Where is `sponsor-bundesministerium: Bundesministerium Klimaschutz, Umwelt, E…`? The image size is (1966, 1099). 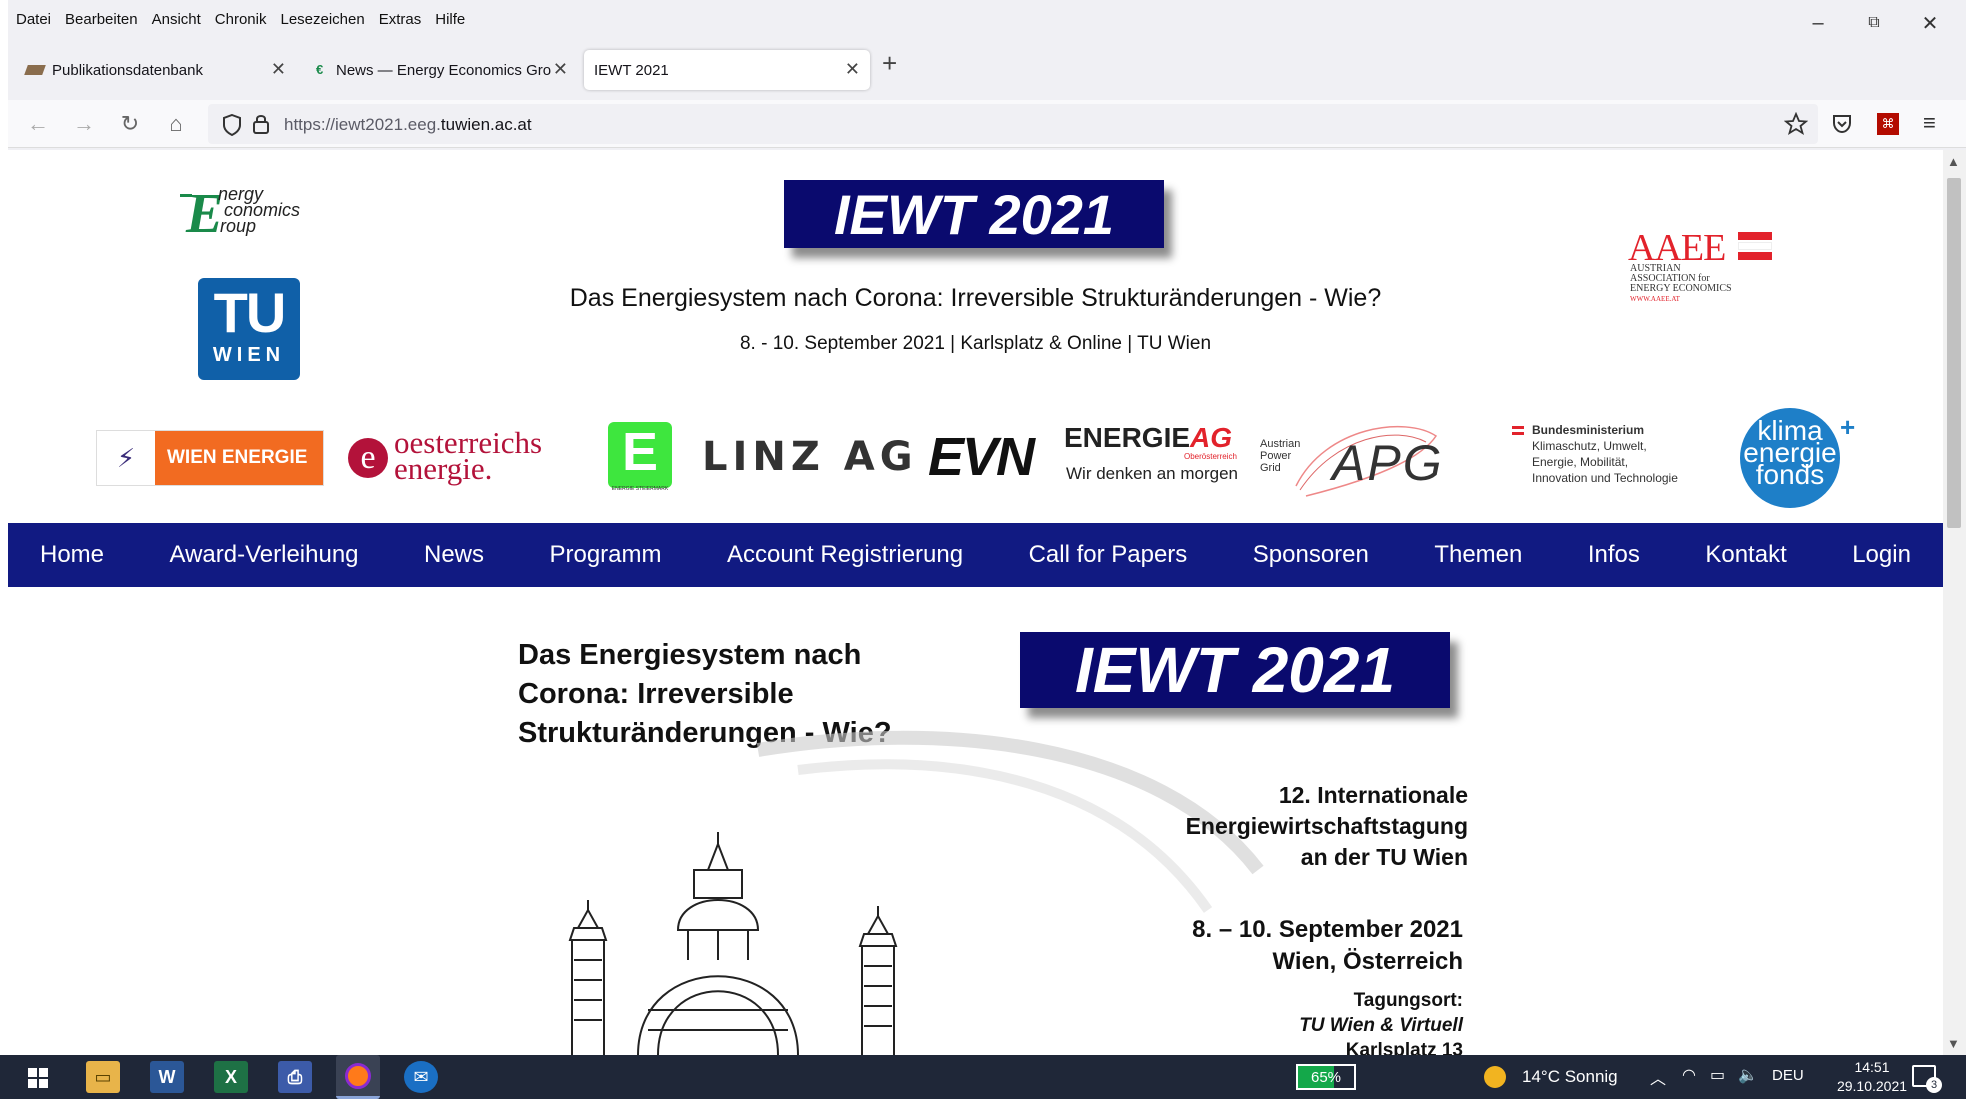
sponsor-bundesministerium: Bundesministerium Klimaschutz, Umwelt, E… is located at coordinates (1622, 457).